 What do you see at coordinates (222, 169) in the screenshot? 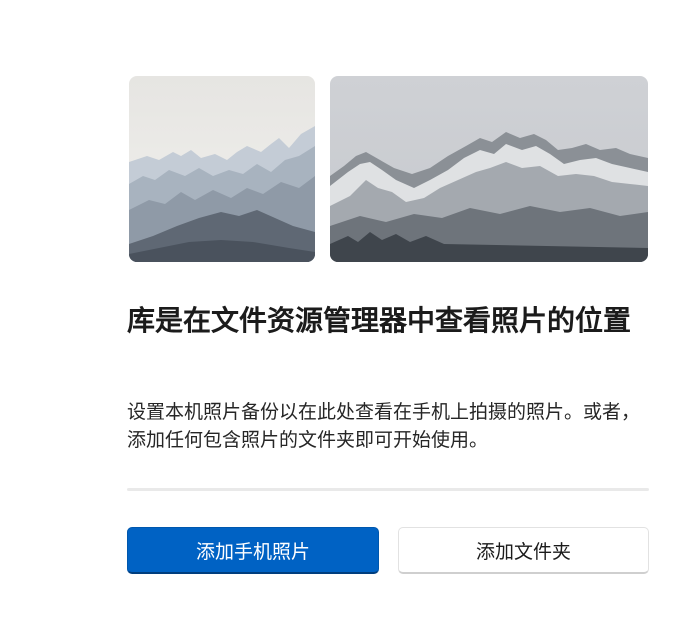
I see `misty-mountains-image` at bounding box center [222, 169].